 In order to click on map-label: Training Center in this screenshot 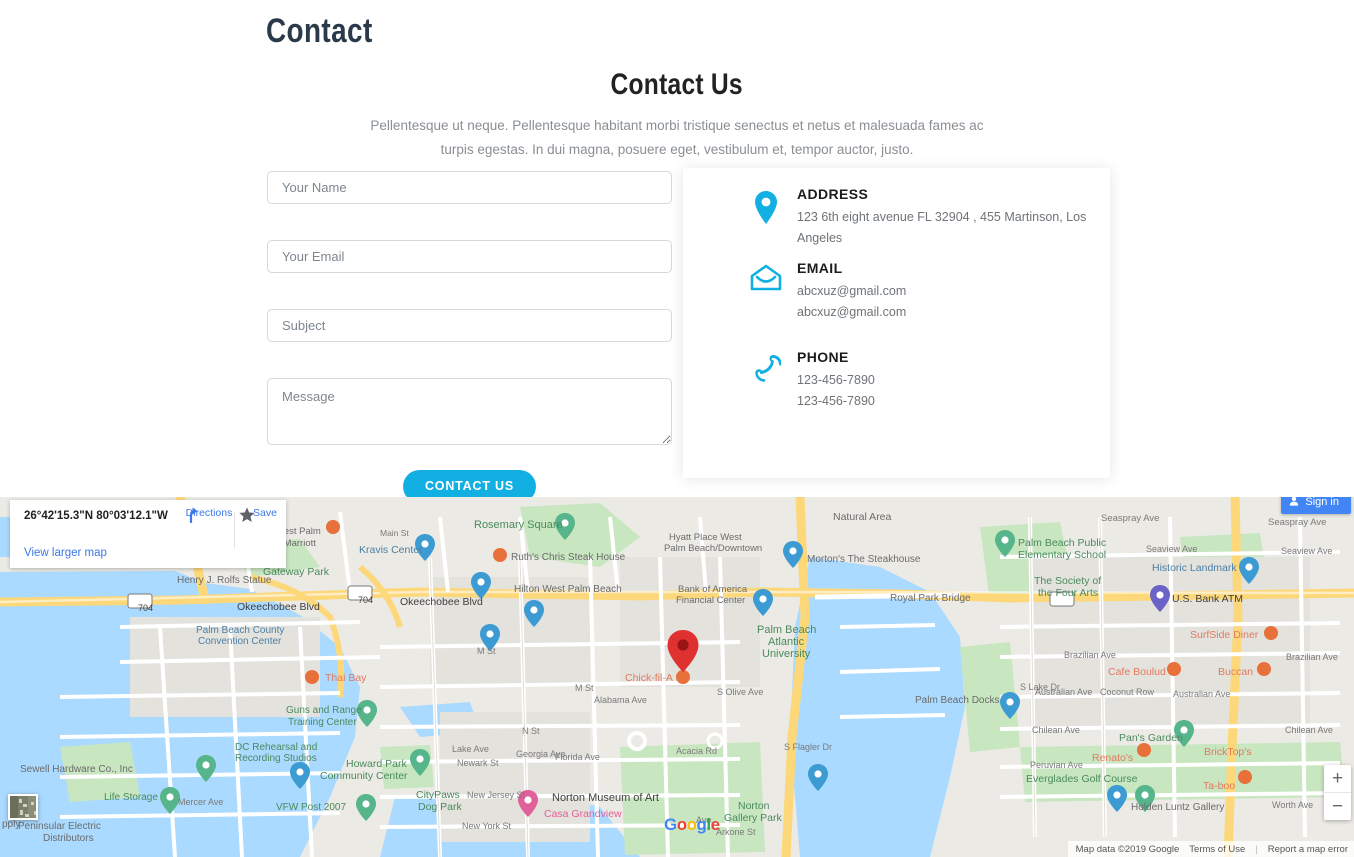, I will do `click(322, 722)`.